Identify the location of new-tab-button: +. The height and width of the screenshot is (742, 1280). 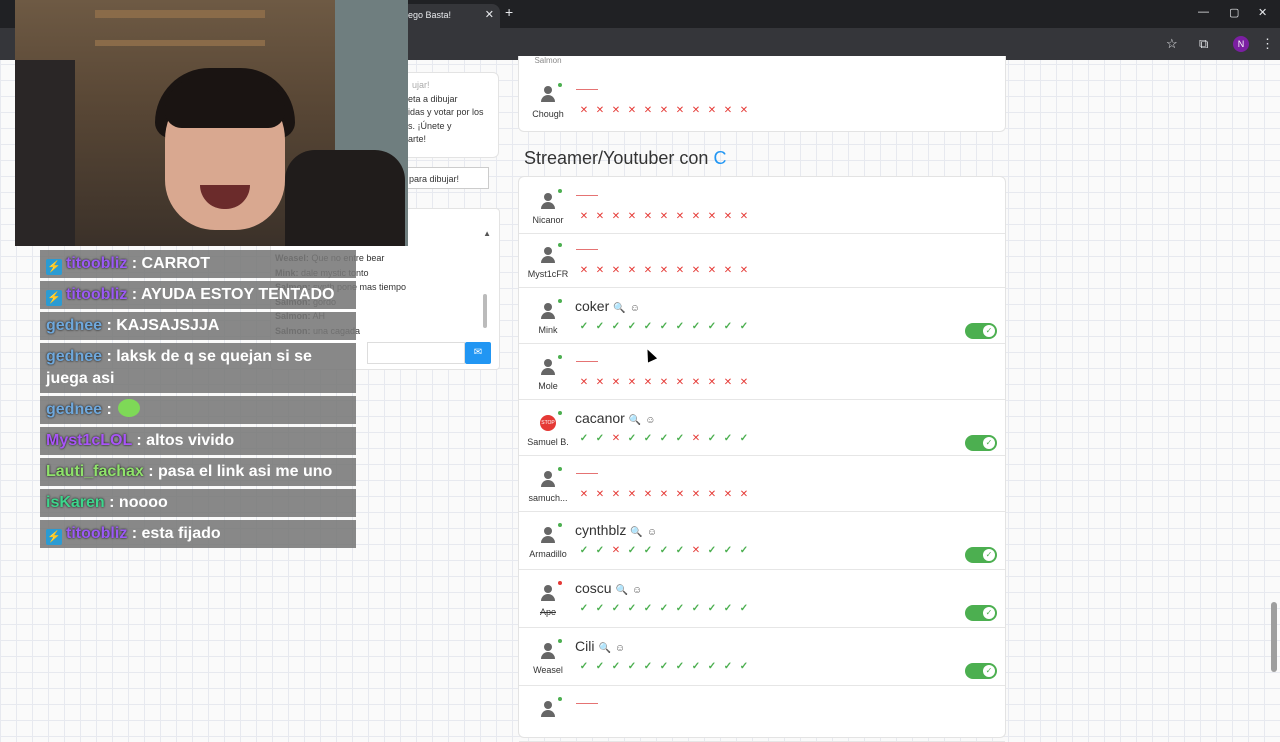
(509, 12).